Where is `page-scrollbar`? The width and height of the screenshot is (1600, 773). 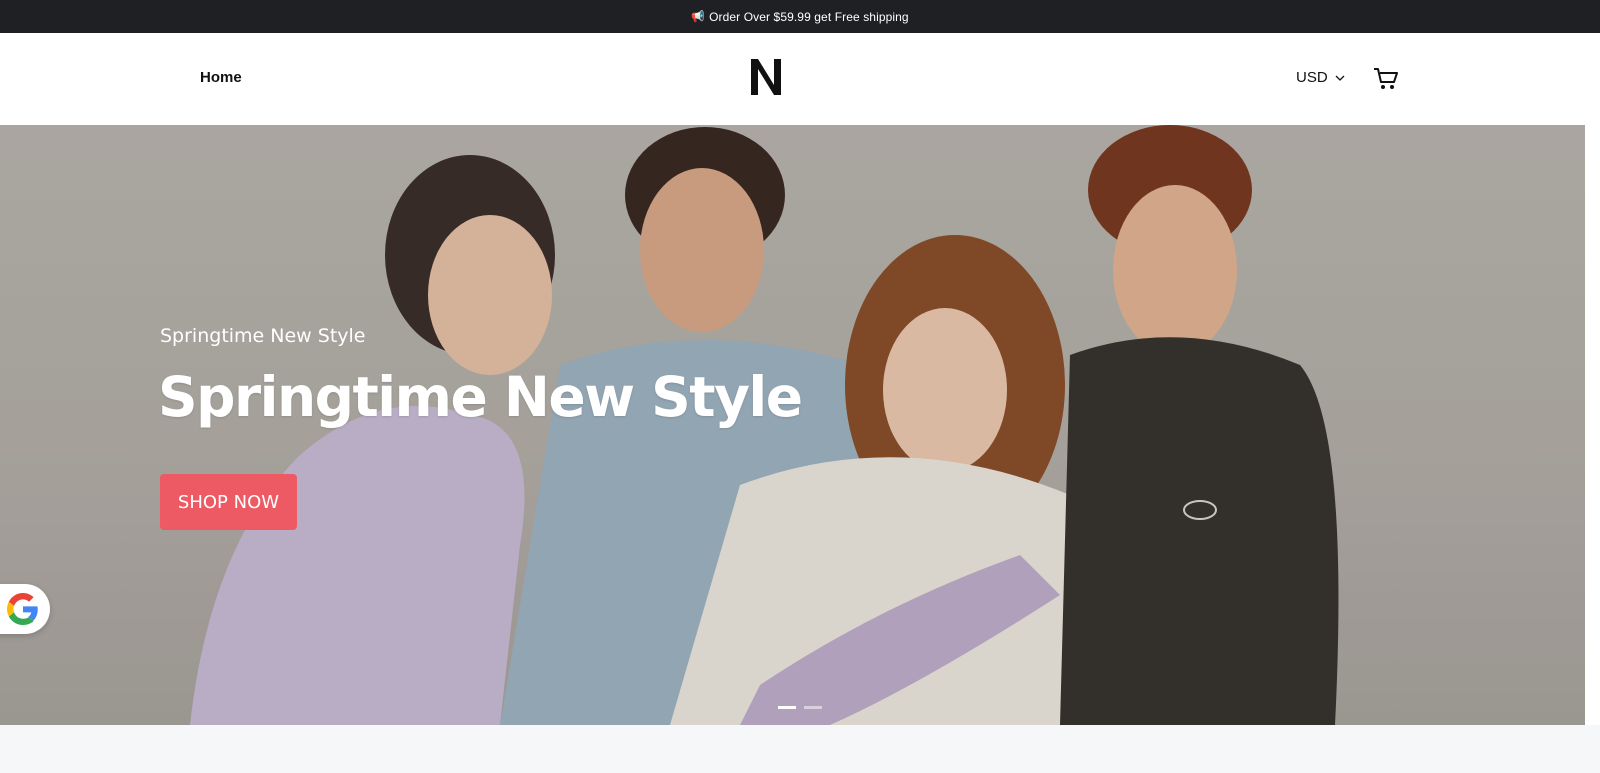 page-scrollbar is located at coordinates (1592, 425).